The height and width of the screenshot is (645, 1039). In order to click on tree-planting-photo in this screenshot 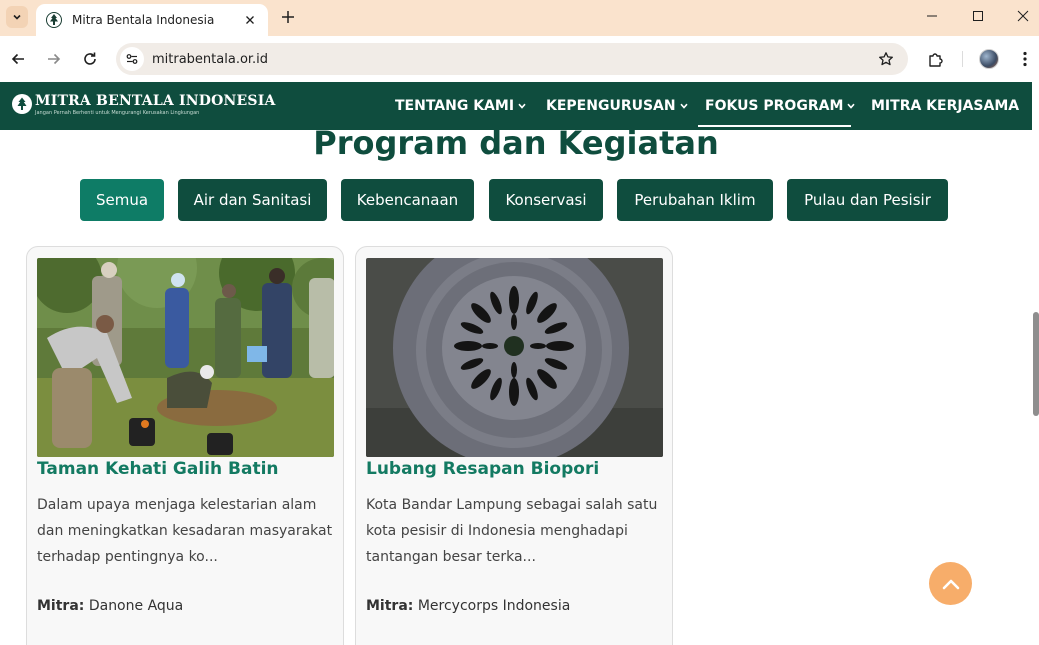, I will do `click(185, 357)`.